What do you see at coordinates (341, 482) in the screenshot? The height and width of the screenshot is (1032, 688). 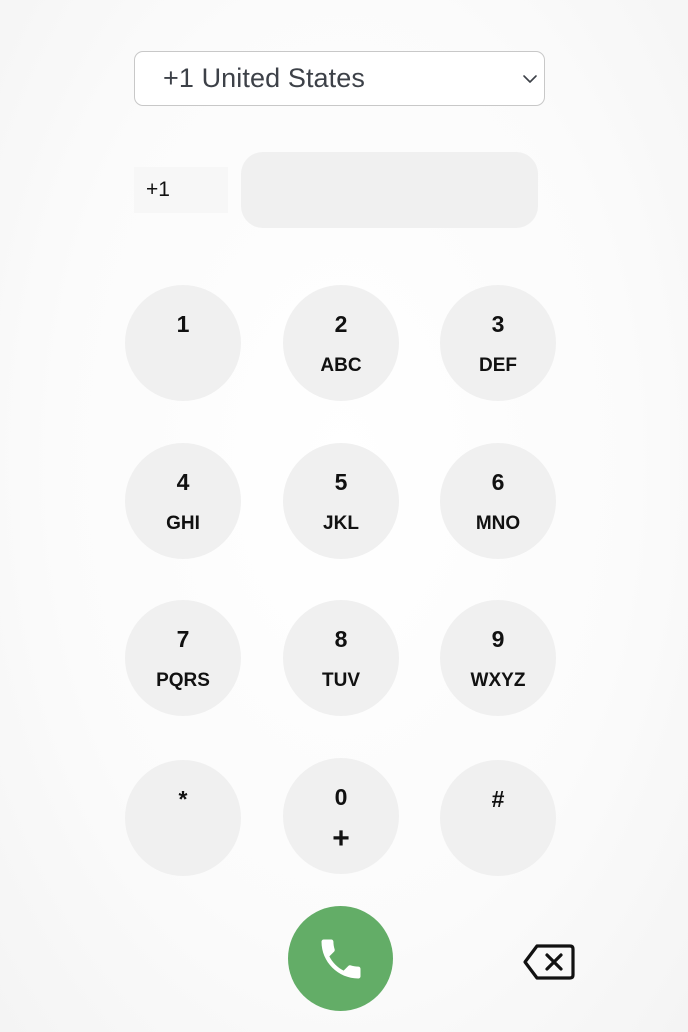 I see `key-digit: 5` at bounding box center [341, 482].